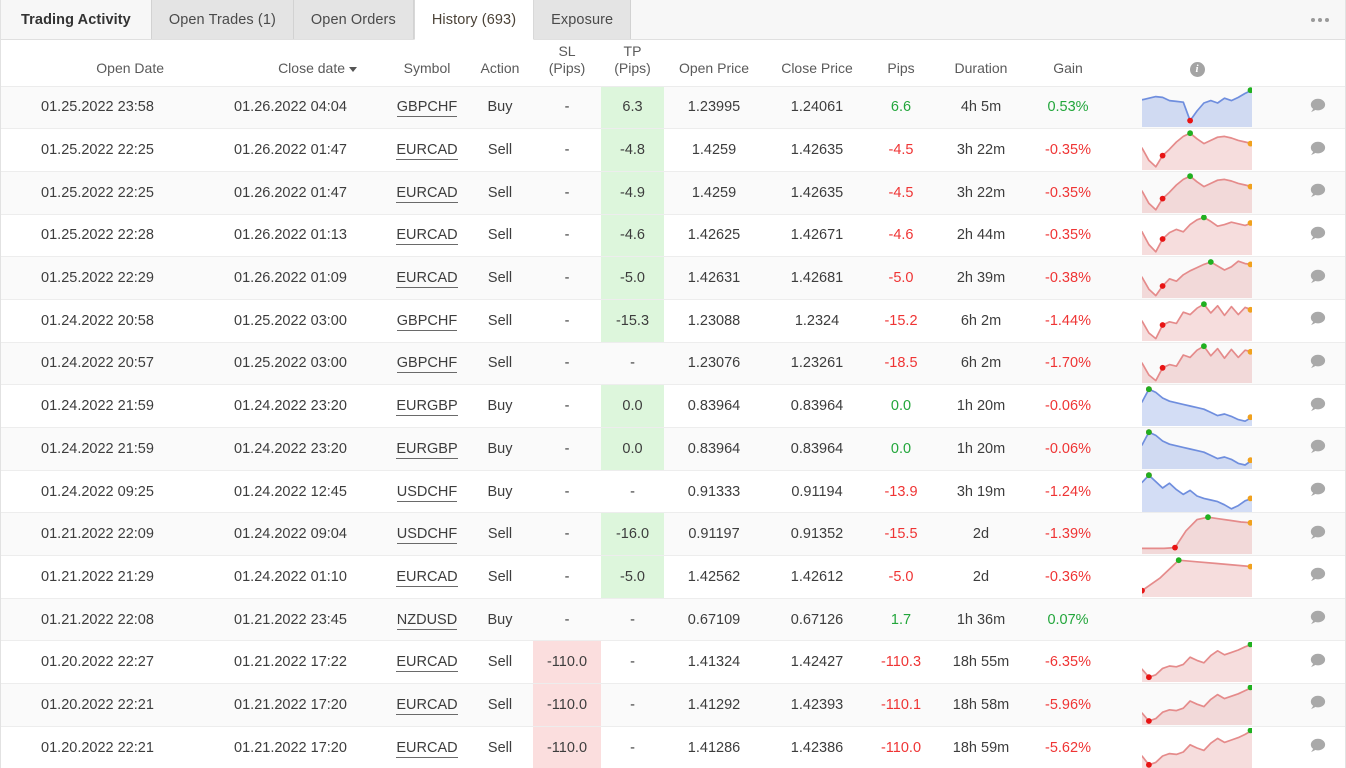 The height and width of the screenshot is (768, 1346). Describe the element at coordinates (567, 63) in the screenshot. I see `column-header-sl: SL (Pips)` at that location.